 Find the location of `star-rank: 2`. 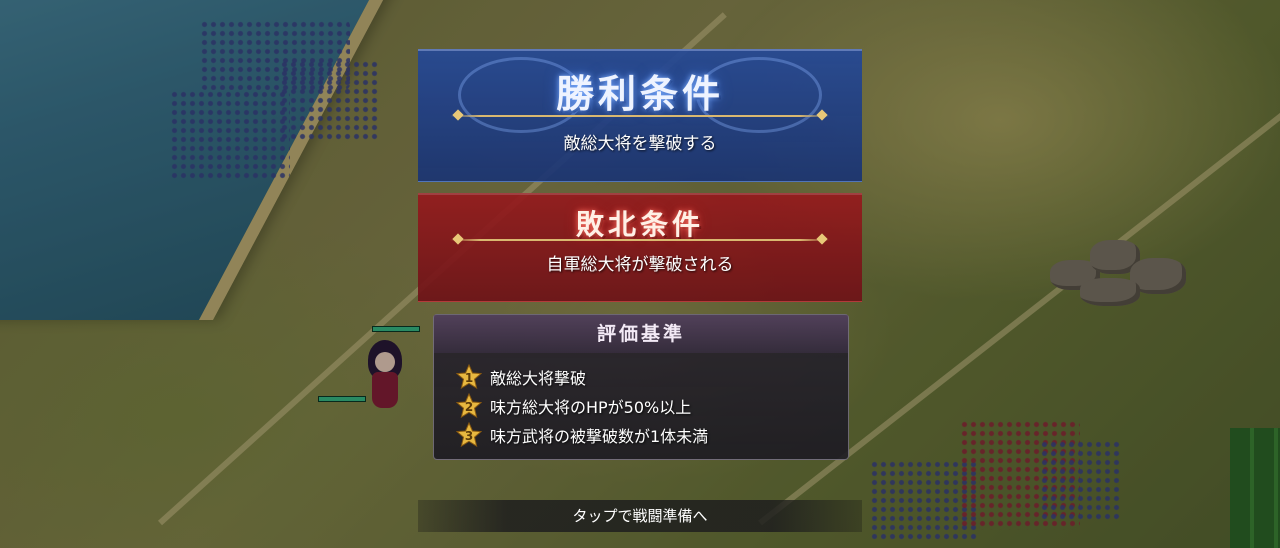

star-rank: 2 is located at coordinates (469, 407).